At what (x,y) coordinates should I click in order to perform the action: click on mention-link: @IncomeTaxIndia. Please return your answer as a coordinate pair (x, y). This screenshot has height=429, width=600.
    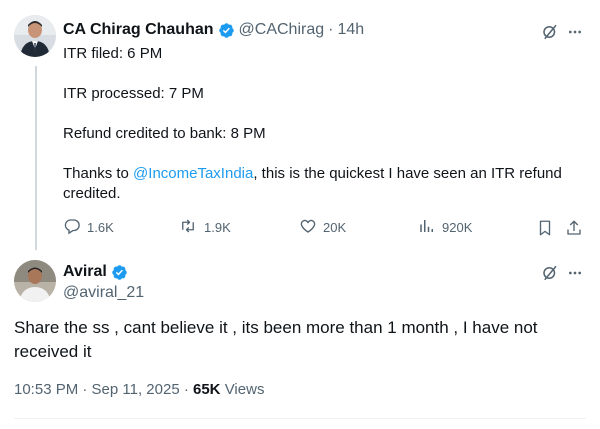
    Looking at the image, I should click on (193, 173).